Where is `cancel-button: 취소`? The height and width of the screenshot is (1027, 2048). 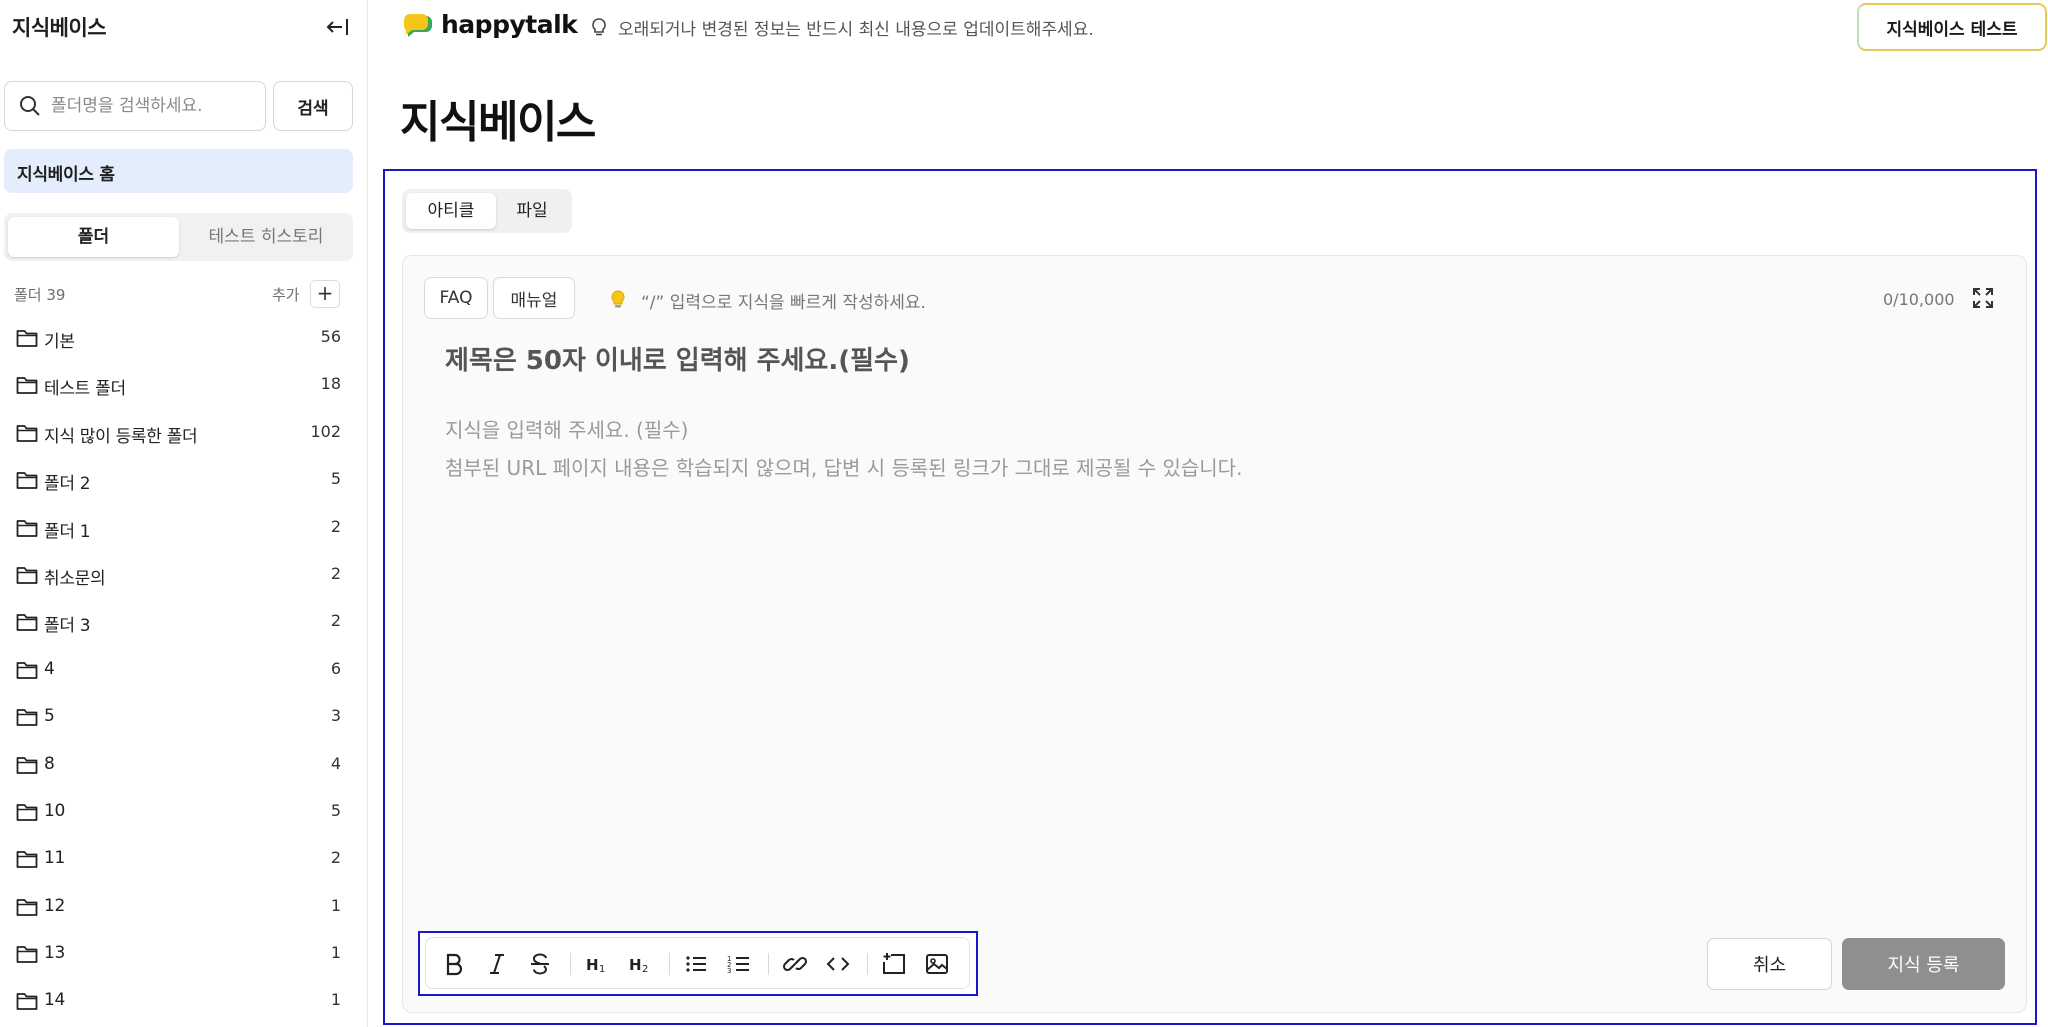 cancel-button: 취소 is located at coordinates (1769, 964).